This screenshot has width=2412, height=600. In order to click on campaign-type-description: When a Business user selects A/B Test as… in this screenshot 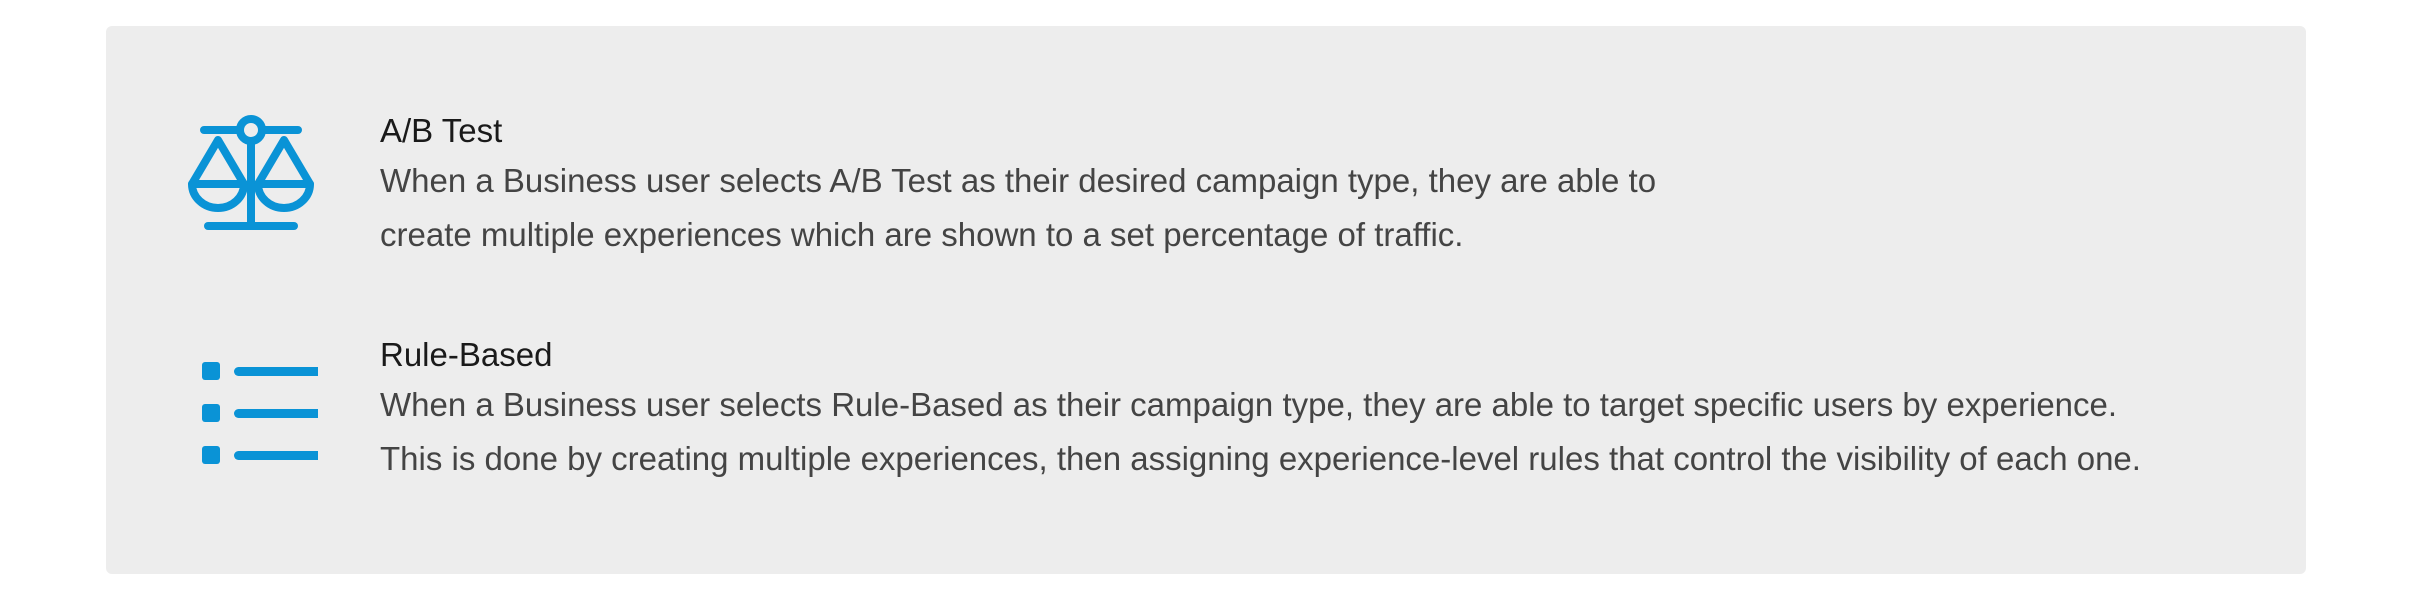, I will do `click(1330, 208)`.